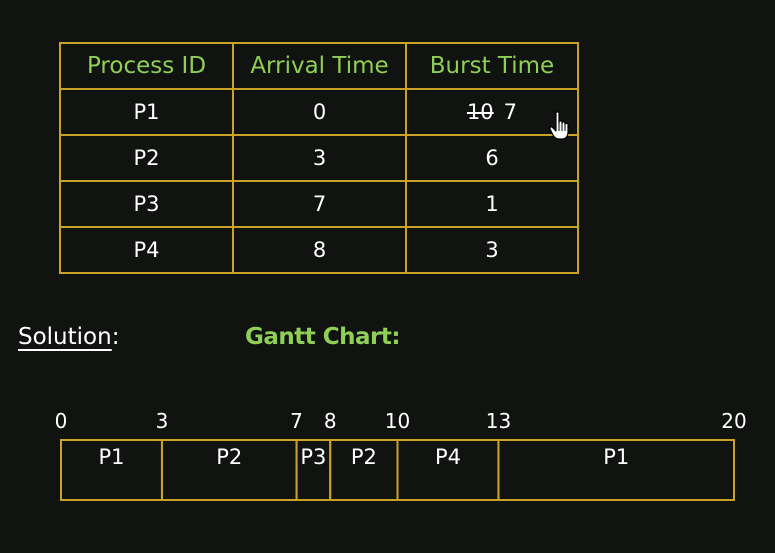 The image size is (775, 553). I want to click on gantt-time-tick: 0, so click(61, 421).